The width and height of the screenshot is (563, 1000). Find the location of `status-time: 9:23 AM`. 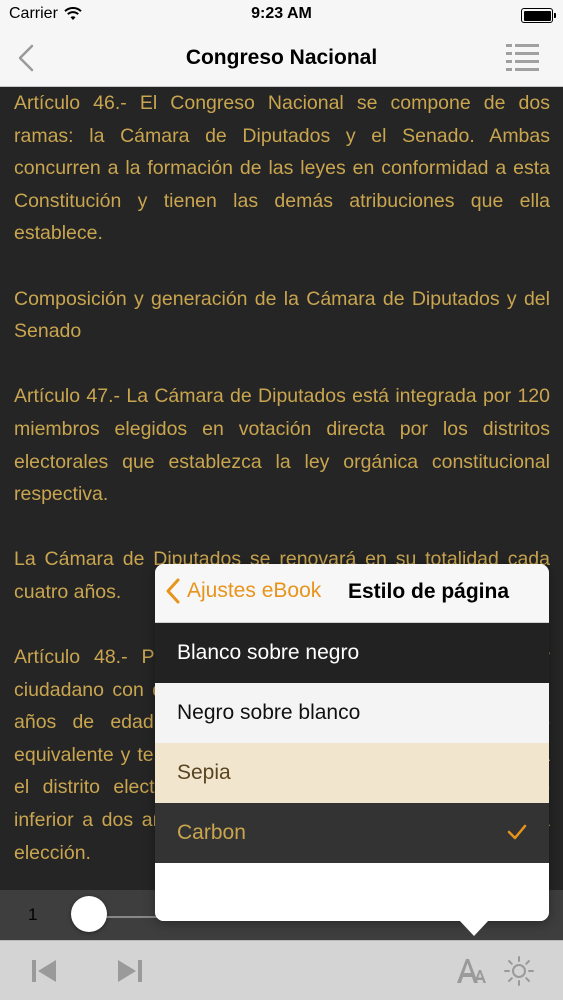

status-time: 9:23 AM is located at coordinates (281, 13).